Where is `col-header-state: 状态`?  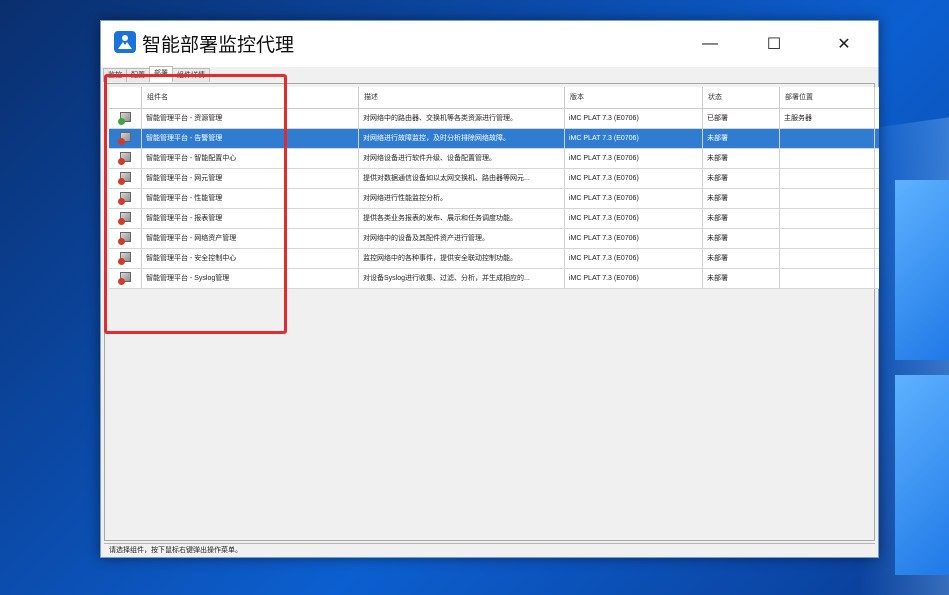 col-header-state: 状态 is located at coordinates (741, 97).